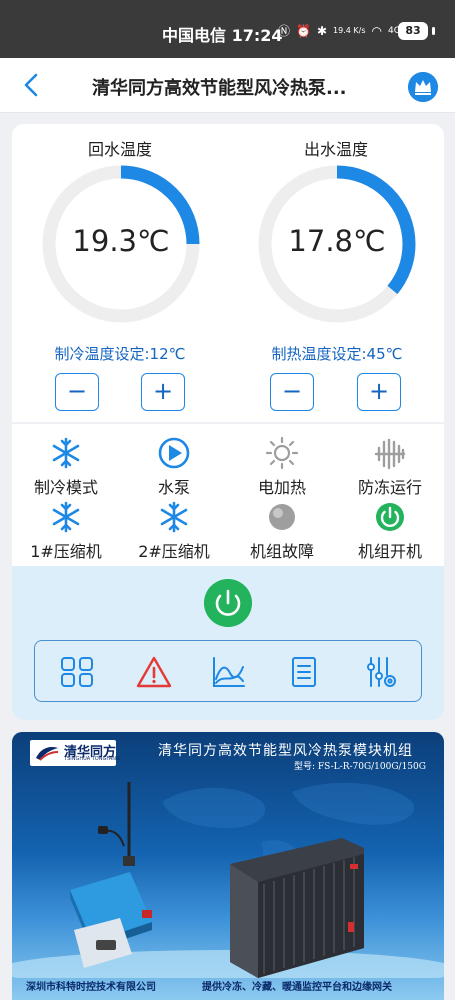  I want to click on brand-logo: 清华同方 TSINGHUA TONGFANG, so click(75, 753).